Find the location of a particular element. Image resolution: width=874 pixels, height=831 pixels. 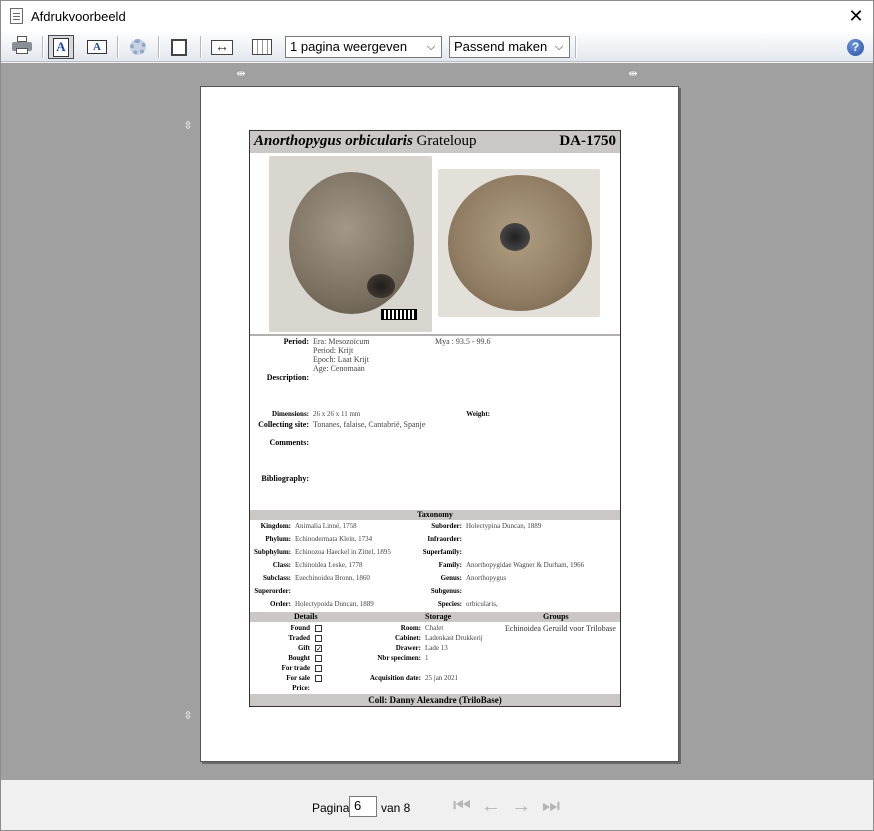

bought-checkbox is located at coordinates (318, 658).